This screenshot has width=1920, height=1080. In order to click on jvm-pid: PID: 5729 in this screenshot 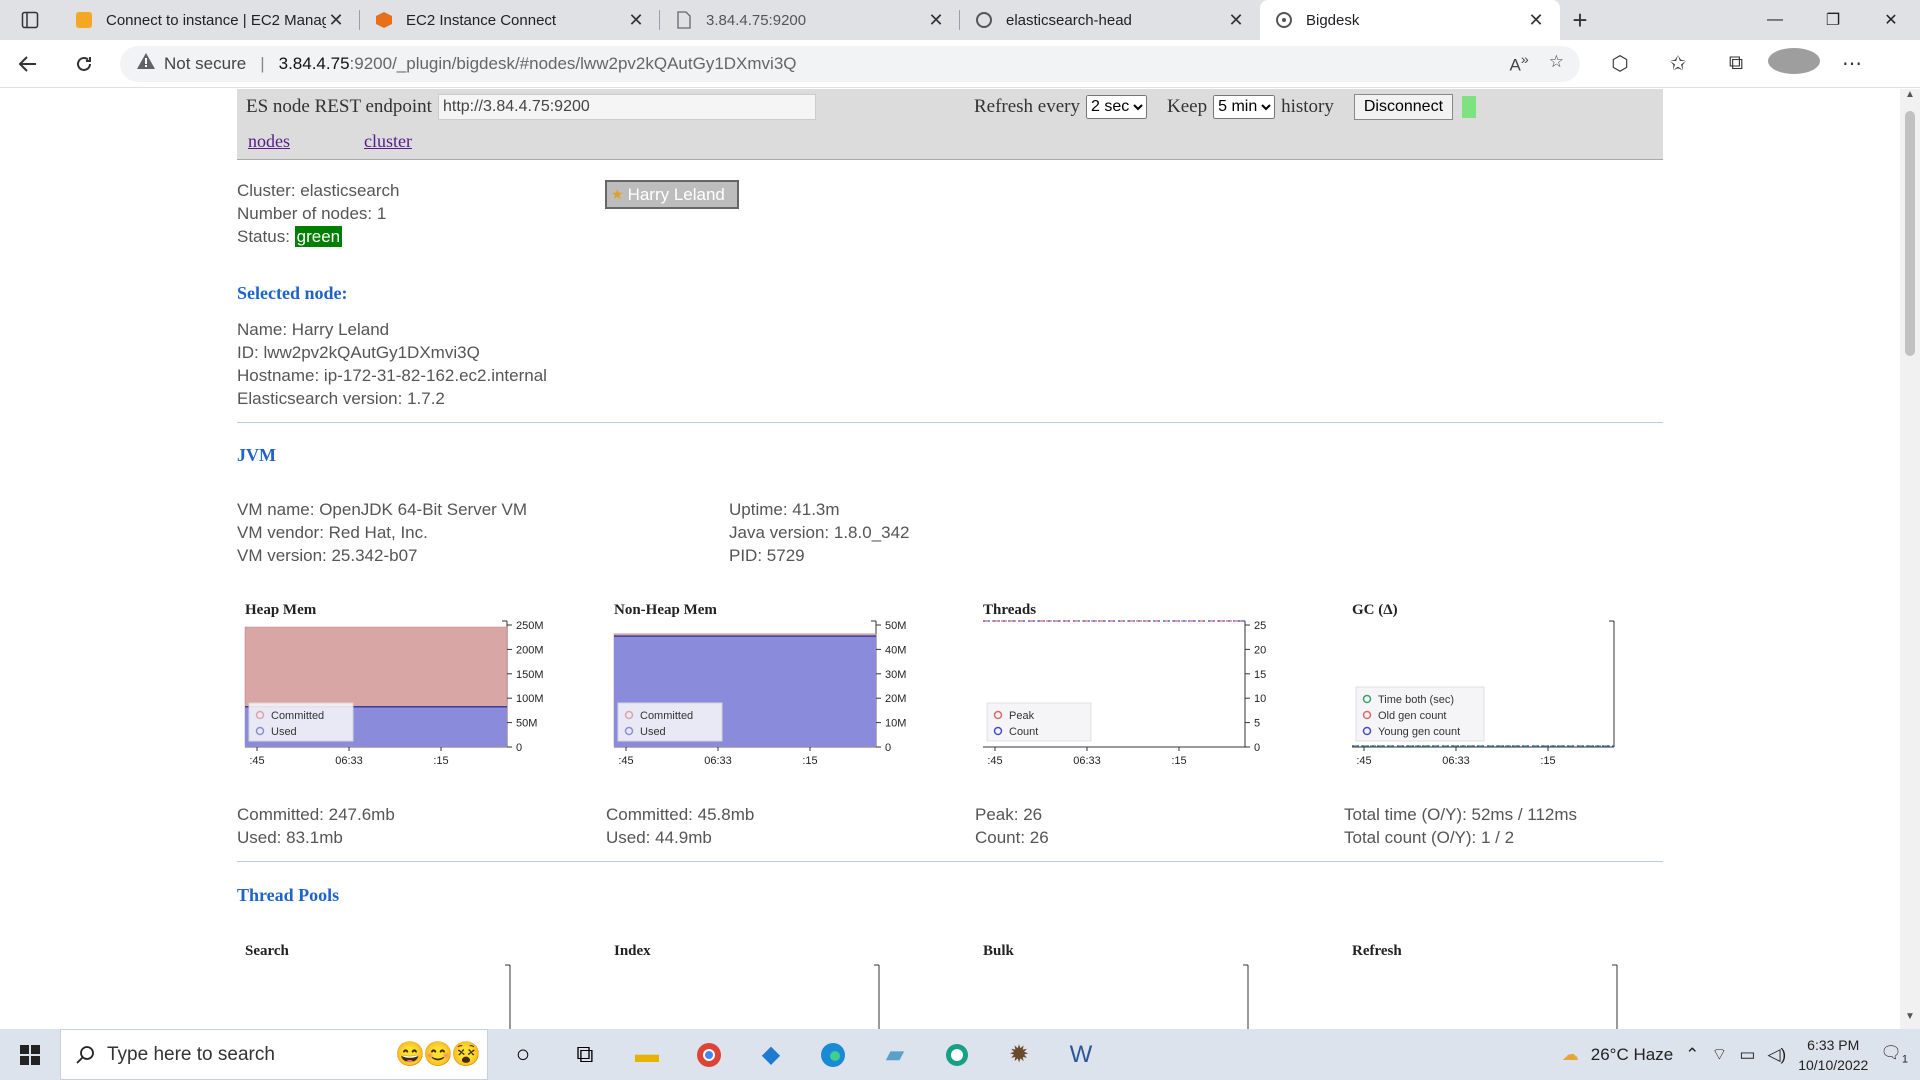, I will do `click(767, 555)`.